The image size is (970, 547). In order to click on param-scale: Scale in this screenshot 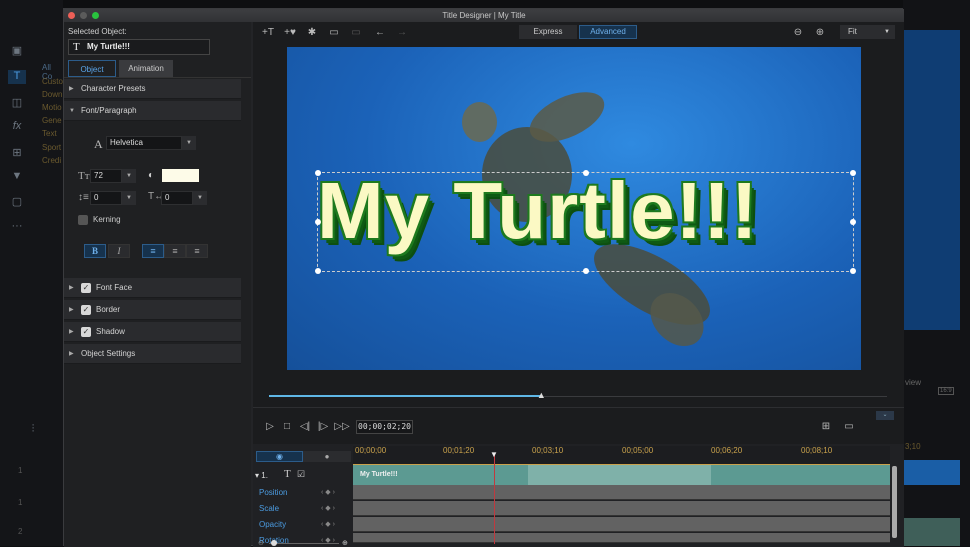, I will do `click(269, 508)`.